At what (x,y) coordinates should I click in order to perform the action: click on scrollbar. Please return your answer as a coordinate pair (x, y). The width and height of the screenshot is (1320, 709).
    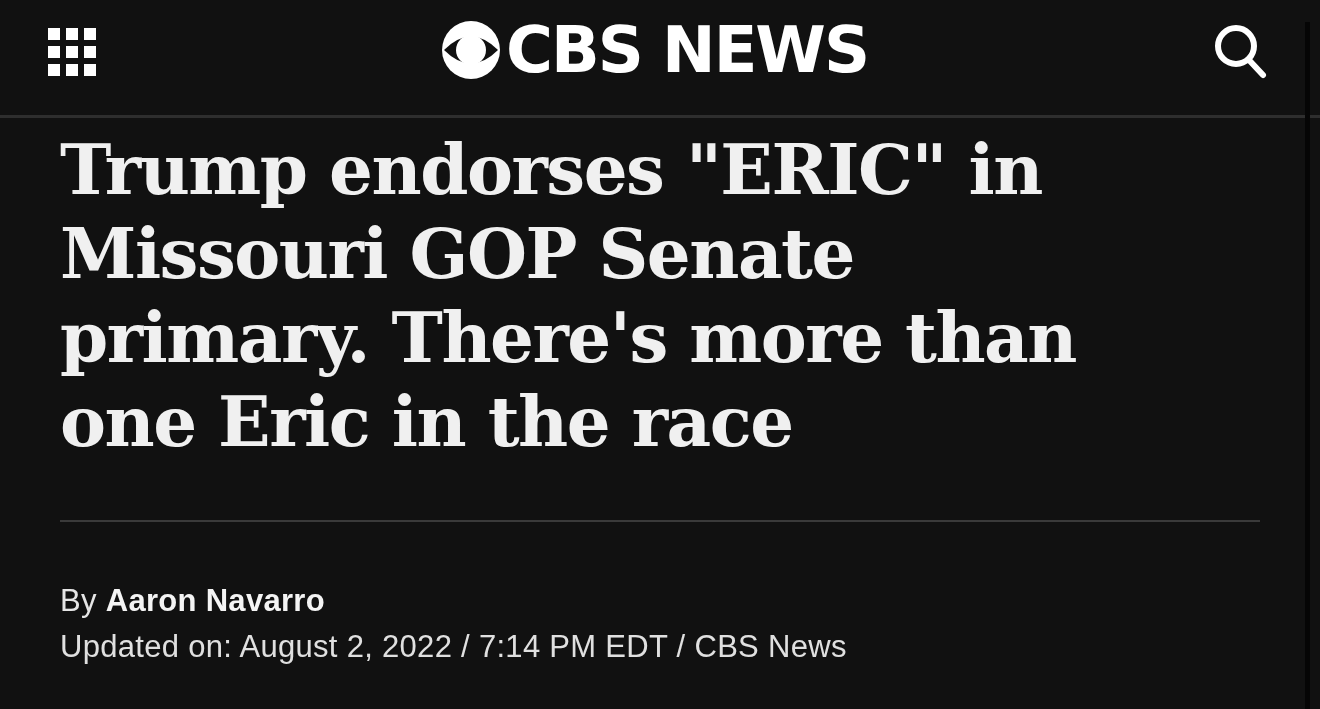
    Looking at the image, I should click on (1307, 365).